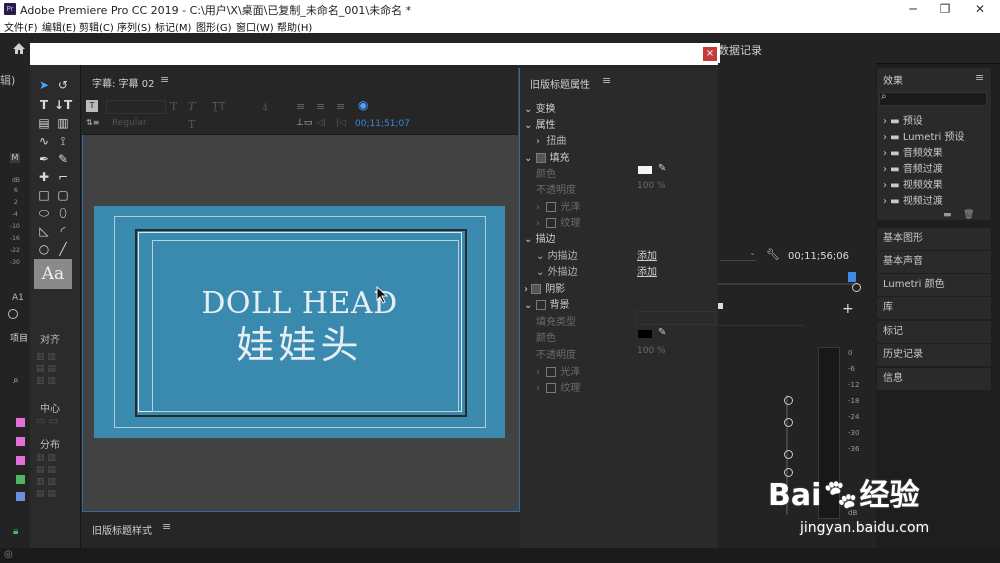 This screenshot has width=1000, height=563. Describe the element at coordinates (547, 156) in the screenshot. I see `prop-fill: ⌄ 填充` at that location.